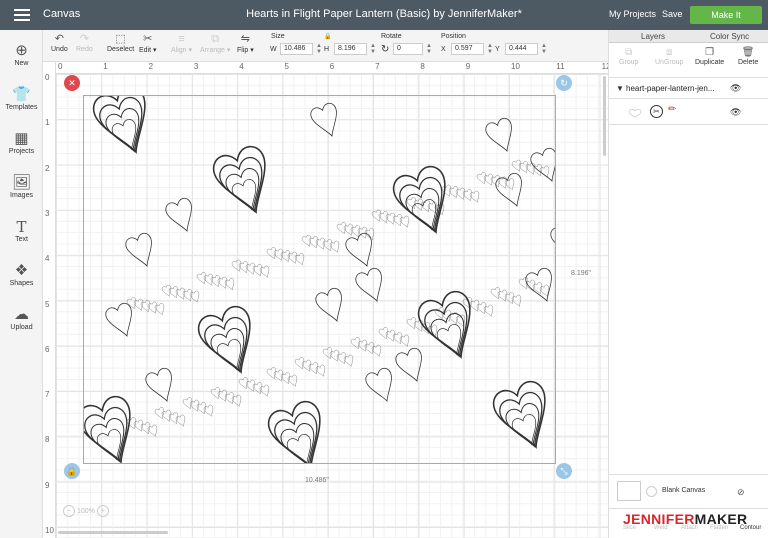 This screenshot has width=768, height=538. I want to click on arrange-label: Arrange, so click(212, 50).